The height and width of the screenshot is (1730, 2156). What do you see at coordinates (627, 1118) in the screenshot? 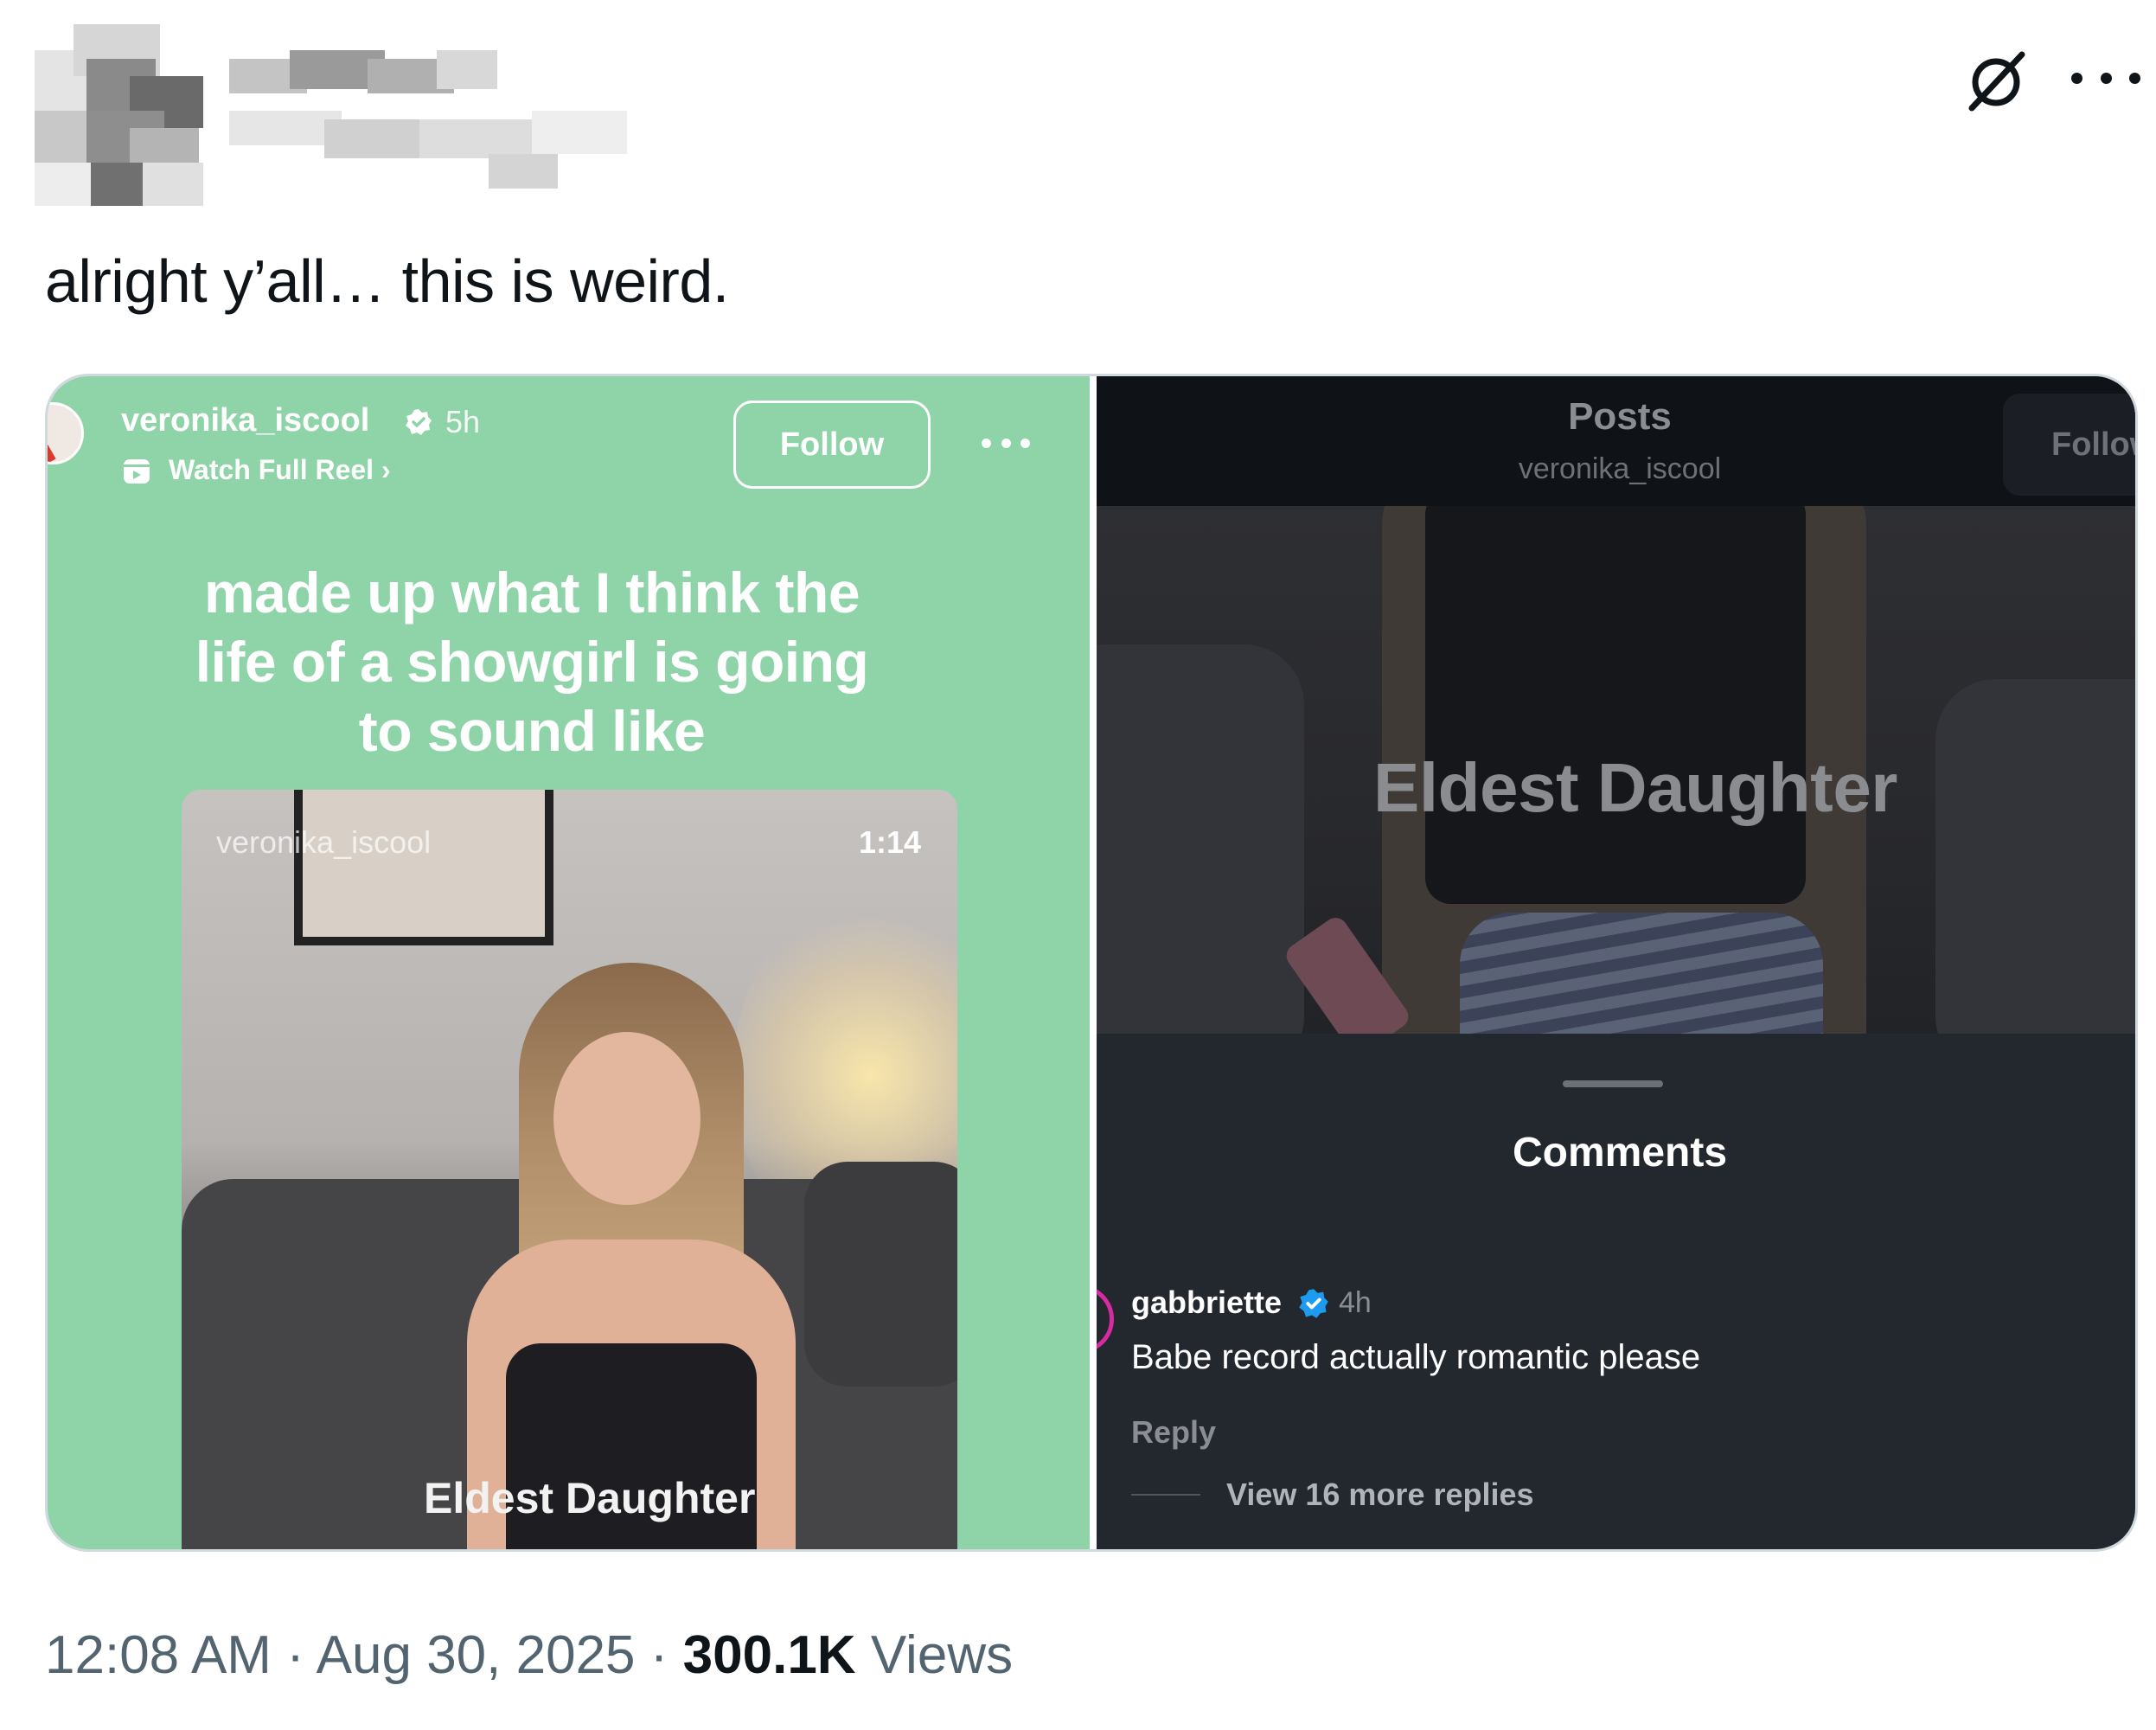
I see `person-face` at bounding box center [627, 1118].